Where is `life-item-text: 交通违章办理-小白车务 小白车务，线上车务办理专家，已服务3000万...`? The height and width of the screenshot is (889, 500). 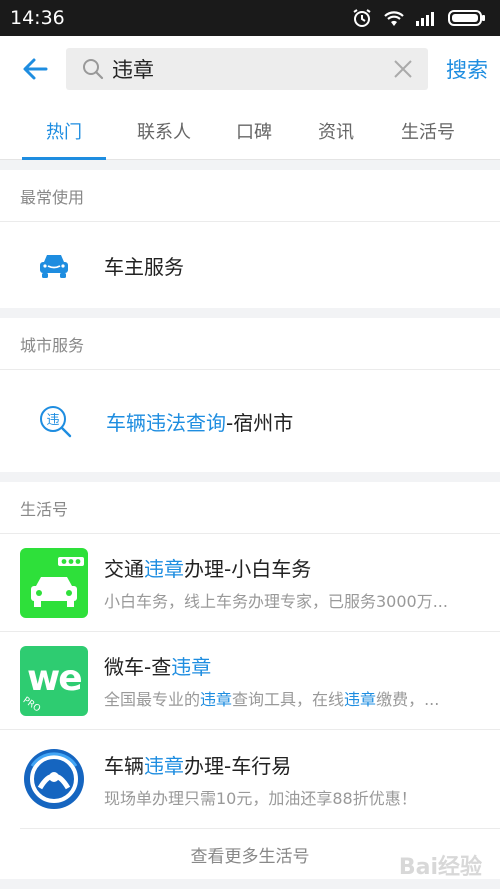 life-item-text: 交通违章办理-小白车务 小白车务，线上车务办理专家，已服务3000万... is located at coordinates (302, 582).